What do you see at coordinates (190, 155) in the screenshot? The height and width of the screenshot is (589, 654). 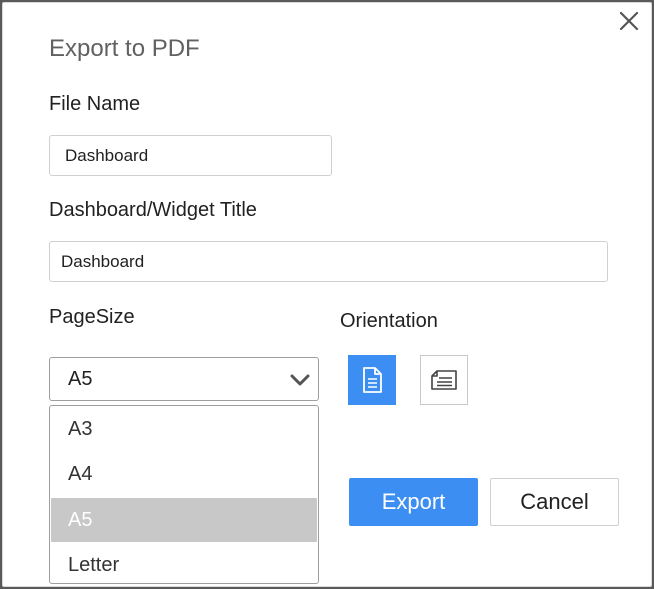 I see `file-name-input: Dashboard` at bounding box center [190, 155].